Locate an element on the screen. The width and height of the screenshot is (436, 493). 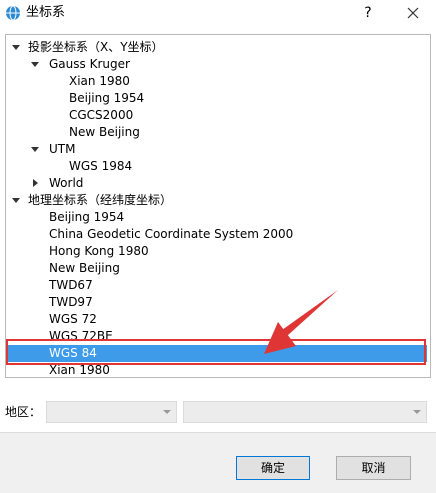
tree-item: CGCS2000 is located at coordinates (218, 115).